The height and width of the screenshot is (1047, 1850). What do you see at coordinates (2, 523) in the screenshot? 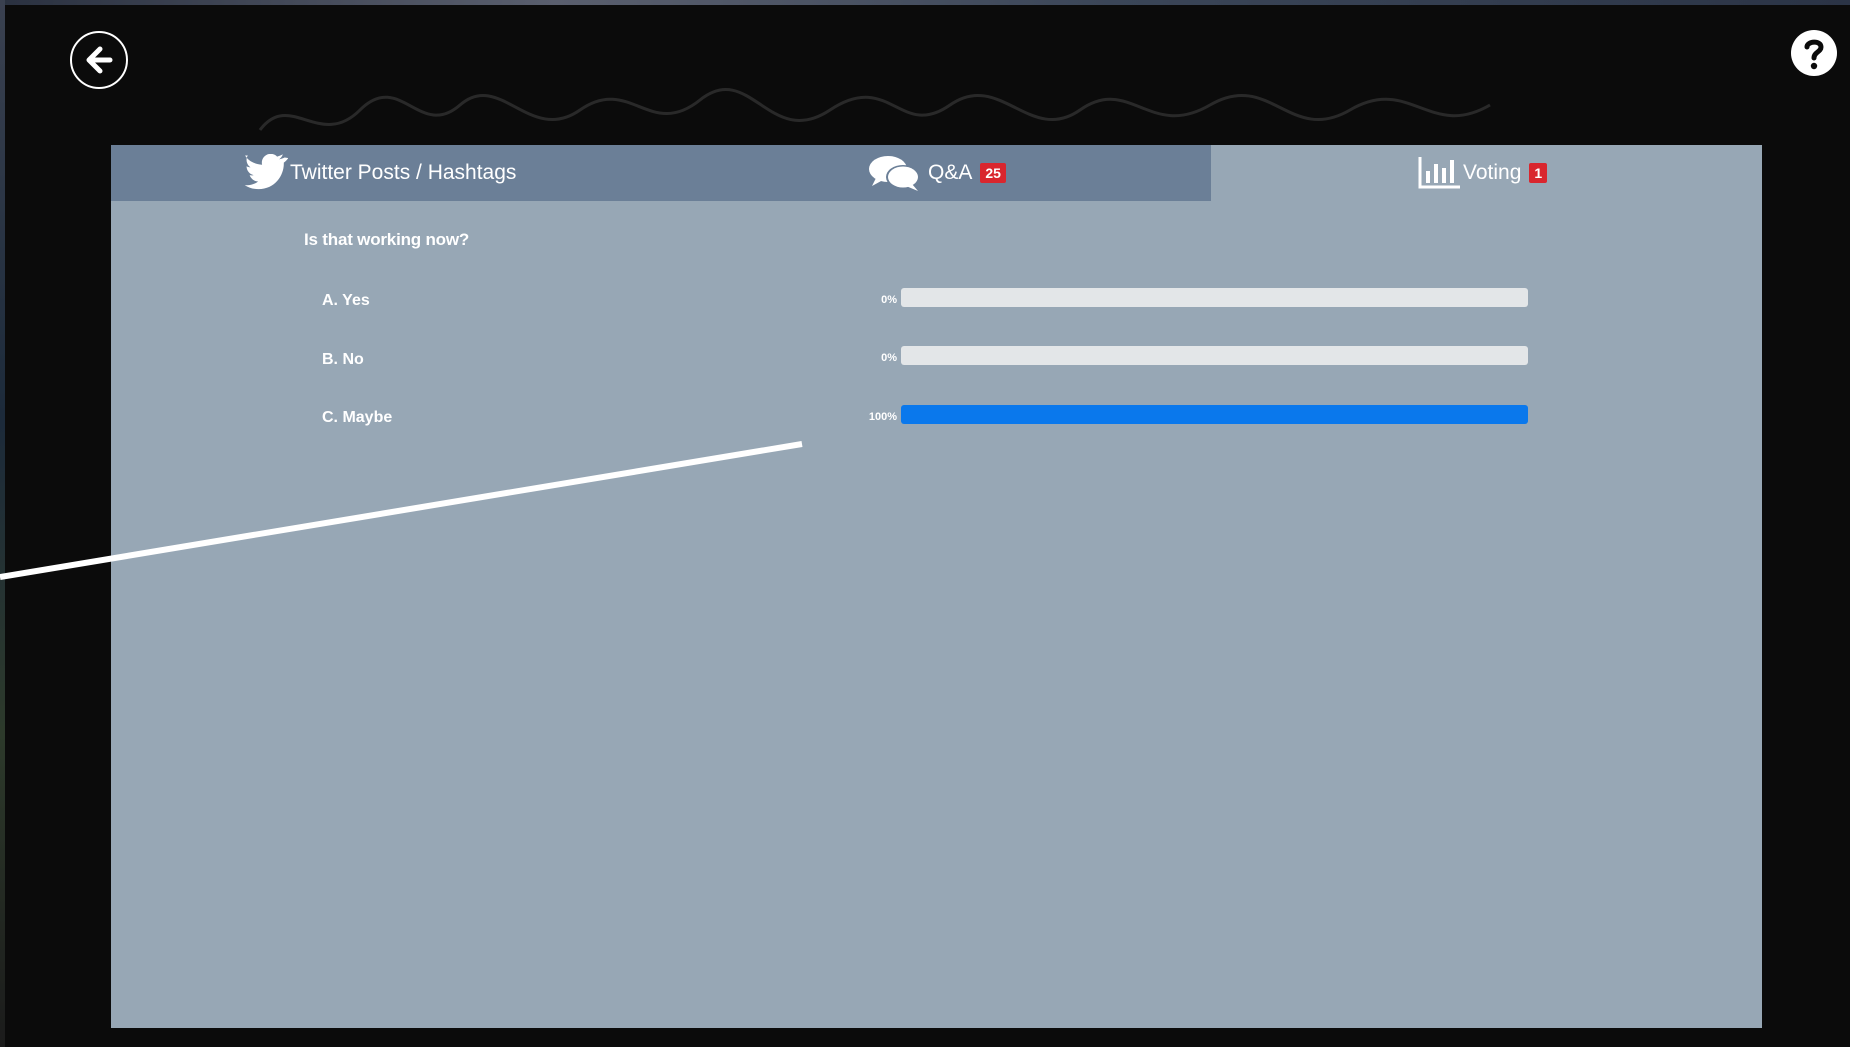
I see `background-edge-left` at bounding box center [2, 523].